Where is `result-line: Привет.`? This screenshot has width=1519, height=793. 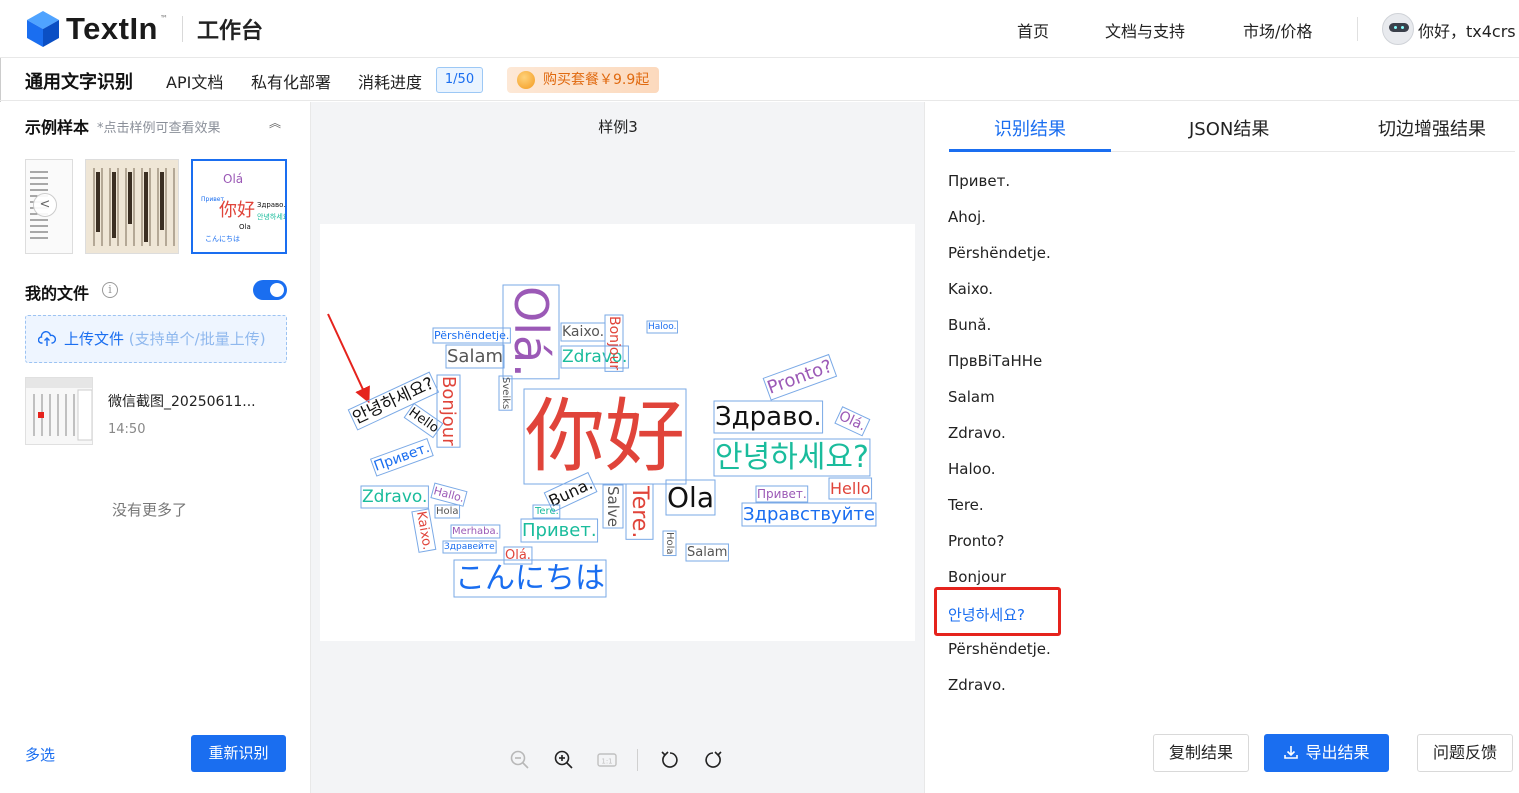
result-line: Привет. is located at coordinates (979, 181).